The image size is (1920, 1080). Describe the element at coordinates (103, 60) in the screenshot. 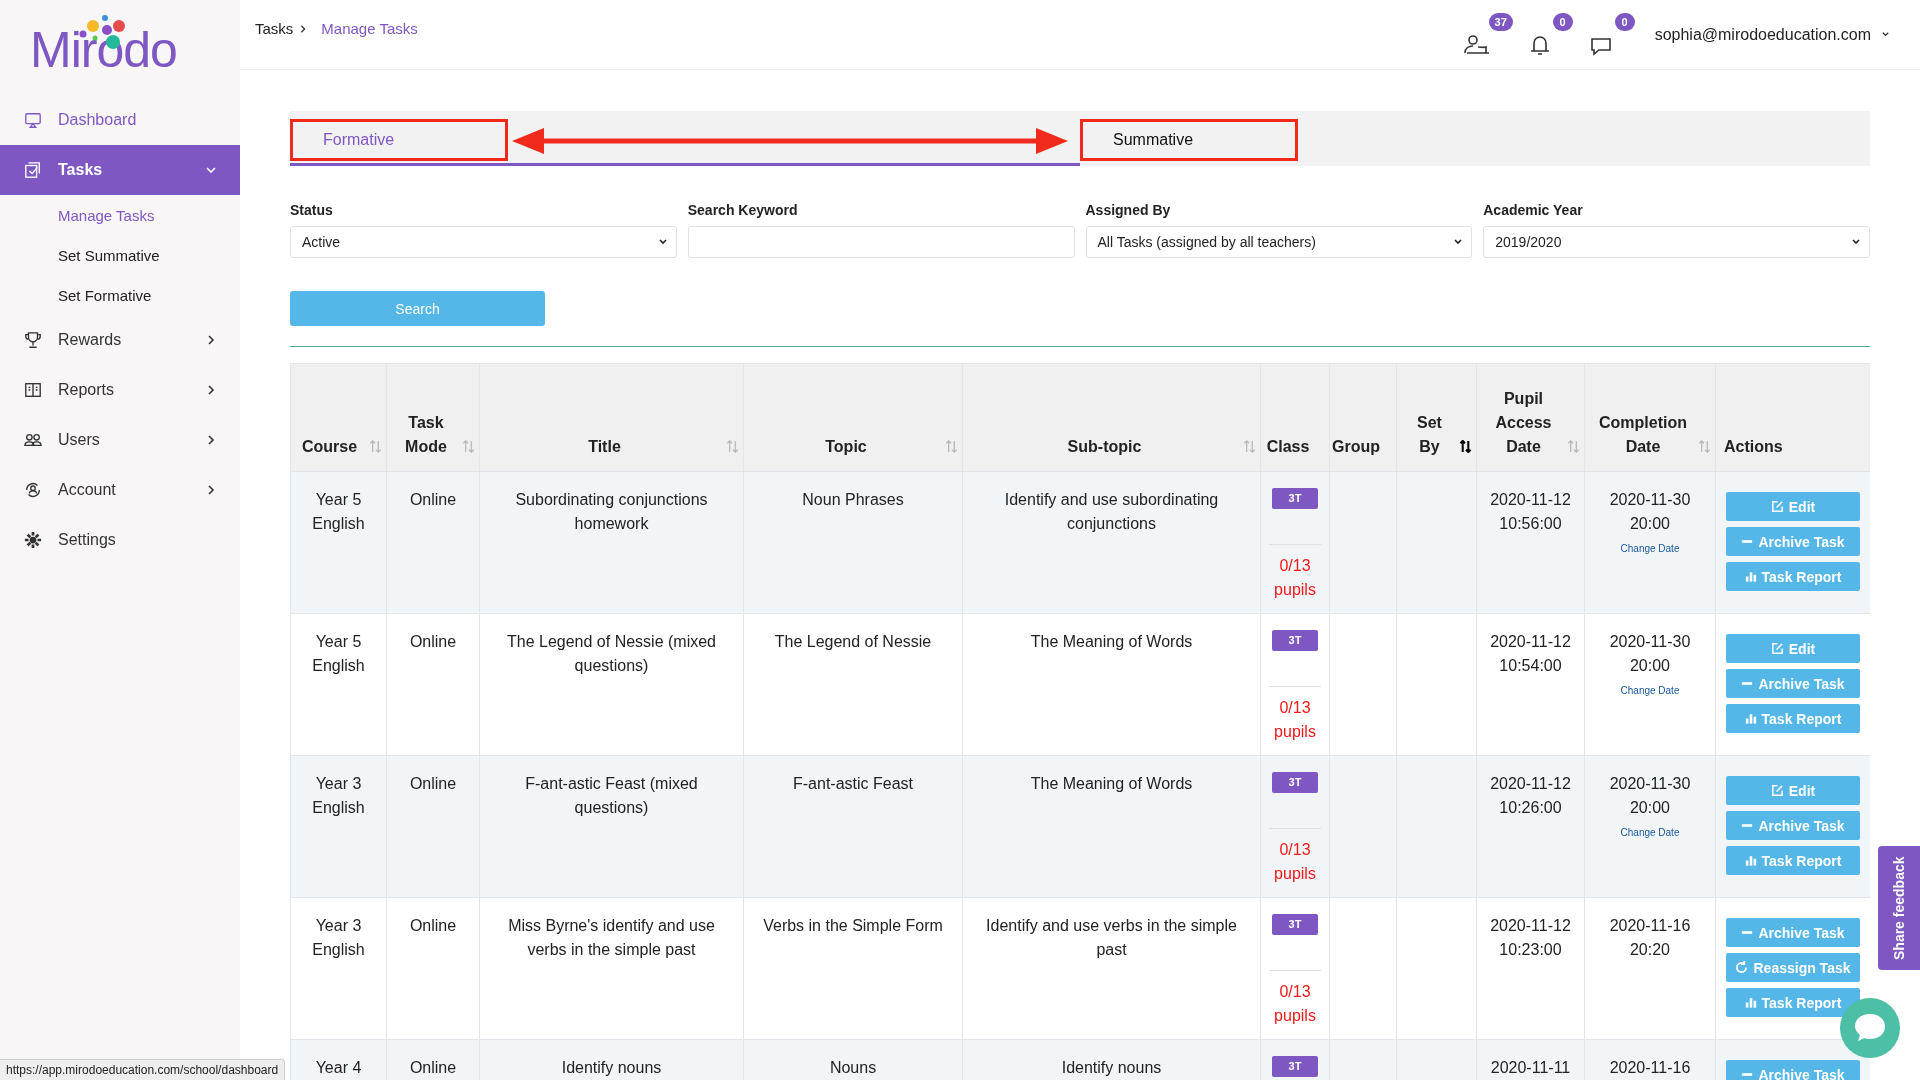

I see `logo: Mirodo` at that location.